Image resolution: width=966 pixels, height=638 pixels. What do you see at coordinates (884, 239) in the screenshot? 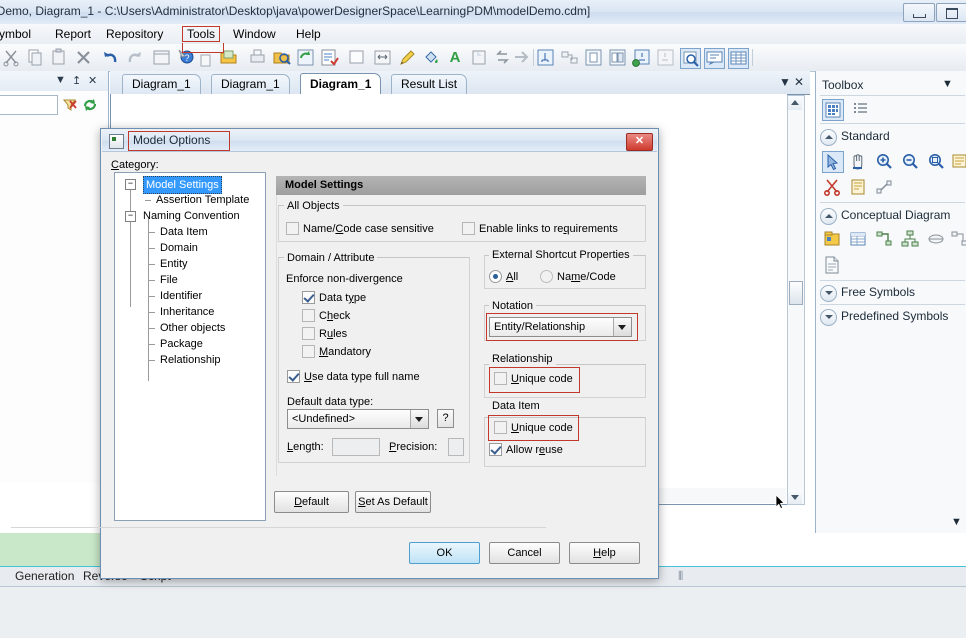
I see `relationship-tool-icon` at bounding box center [884, 239].